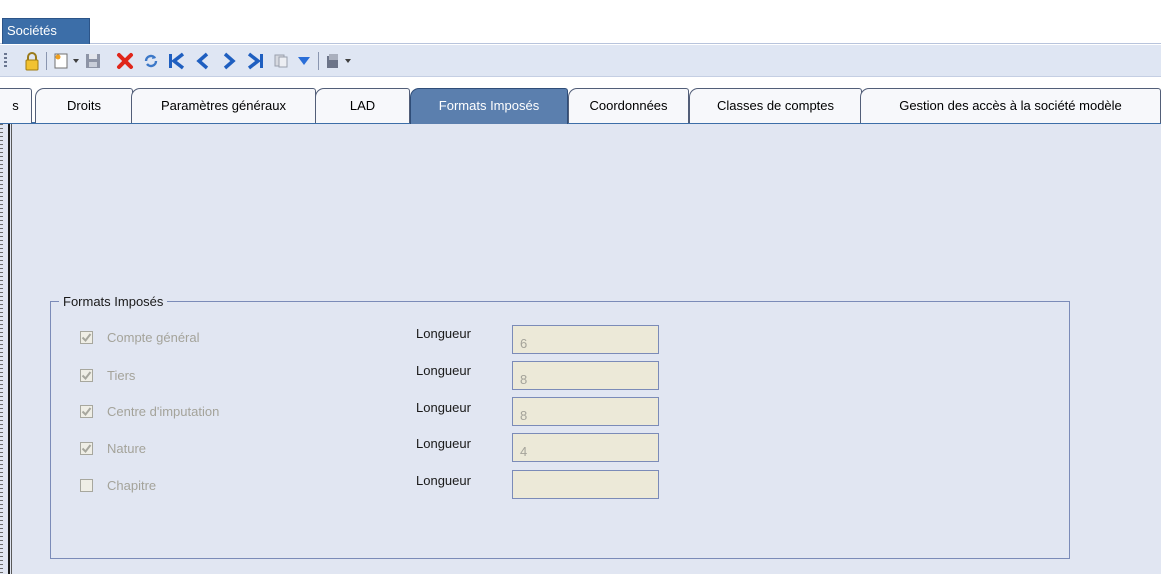  I want to click on checkbox-chapitre: Chapitre, so click(118, 485).